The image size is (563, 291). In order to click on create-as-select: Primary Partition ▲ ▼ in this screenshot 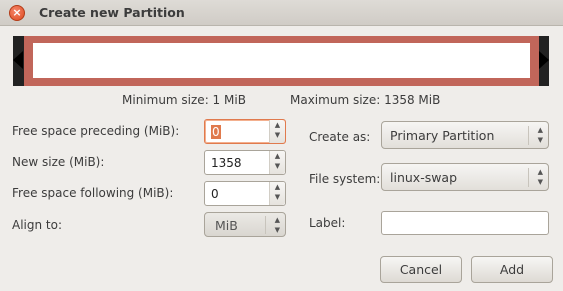, I will do `click(465, 135)`.